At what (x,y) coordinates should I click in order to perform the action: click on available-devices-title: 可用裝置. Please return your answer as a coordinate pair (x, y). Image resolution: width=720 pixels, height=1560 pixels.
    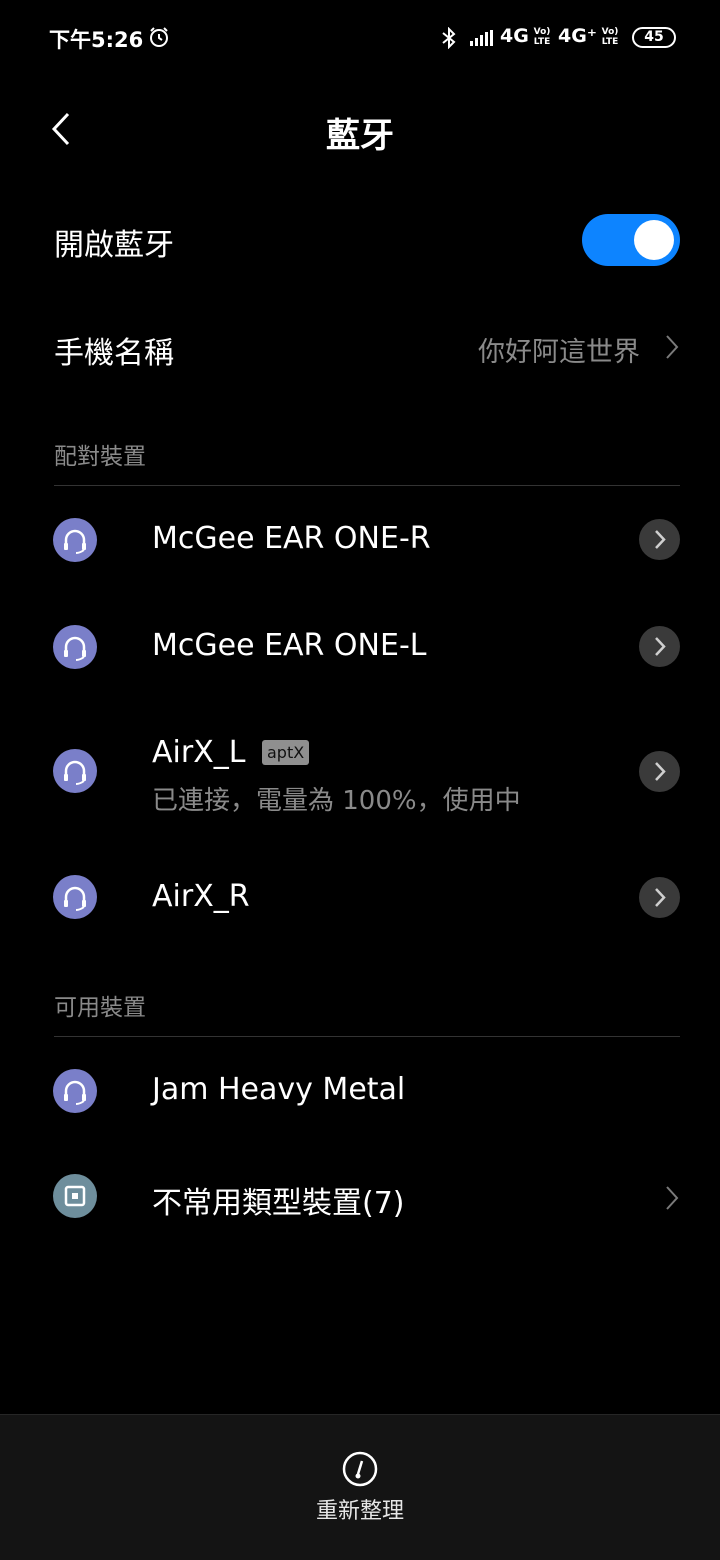
    Looking at the image, I should click on (100, 1008).